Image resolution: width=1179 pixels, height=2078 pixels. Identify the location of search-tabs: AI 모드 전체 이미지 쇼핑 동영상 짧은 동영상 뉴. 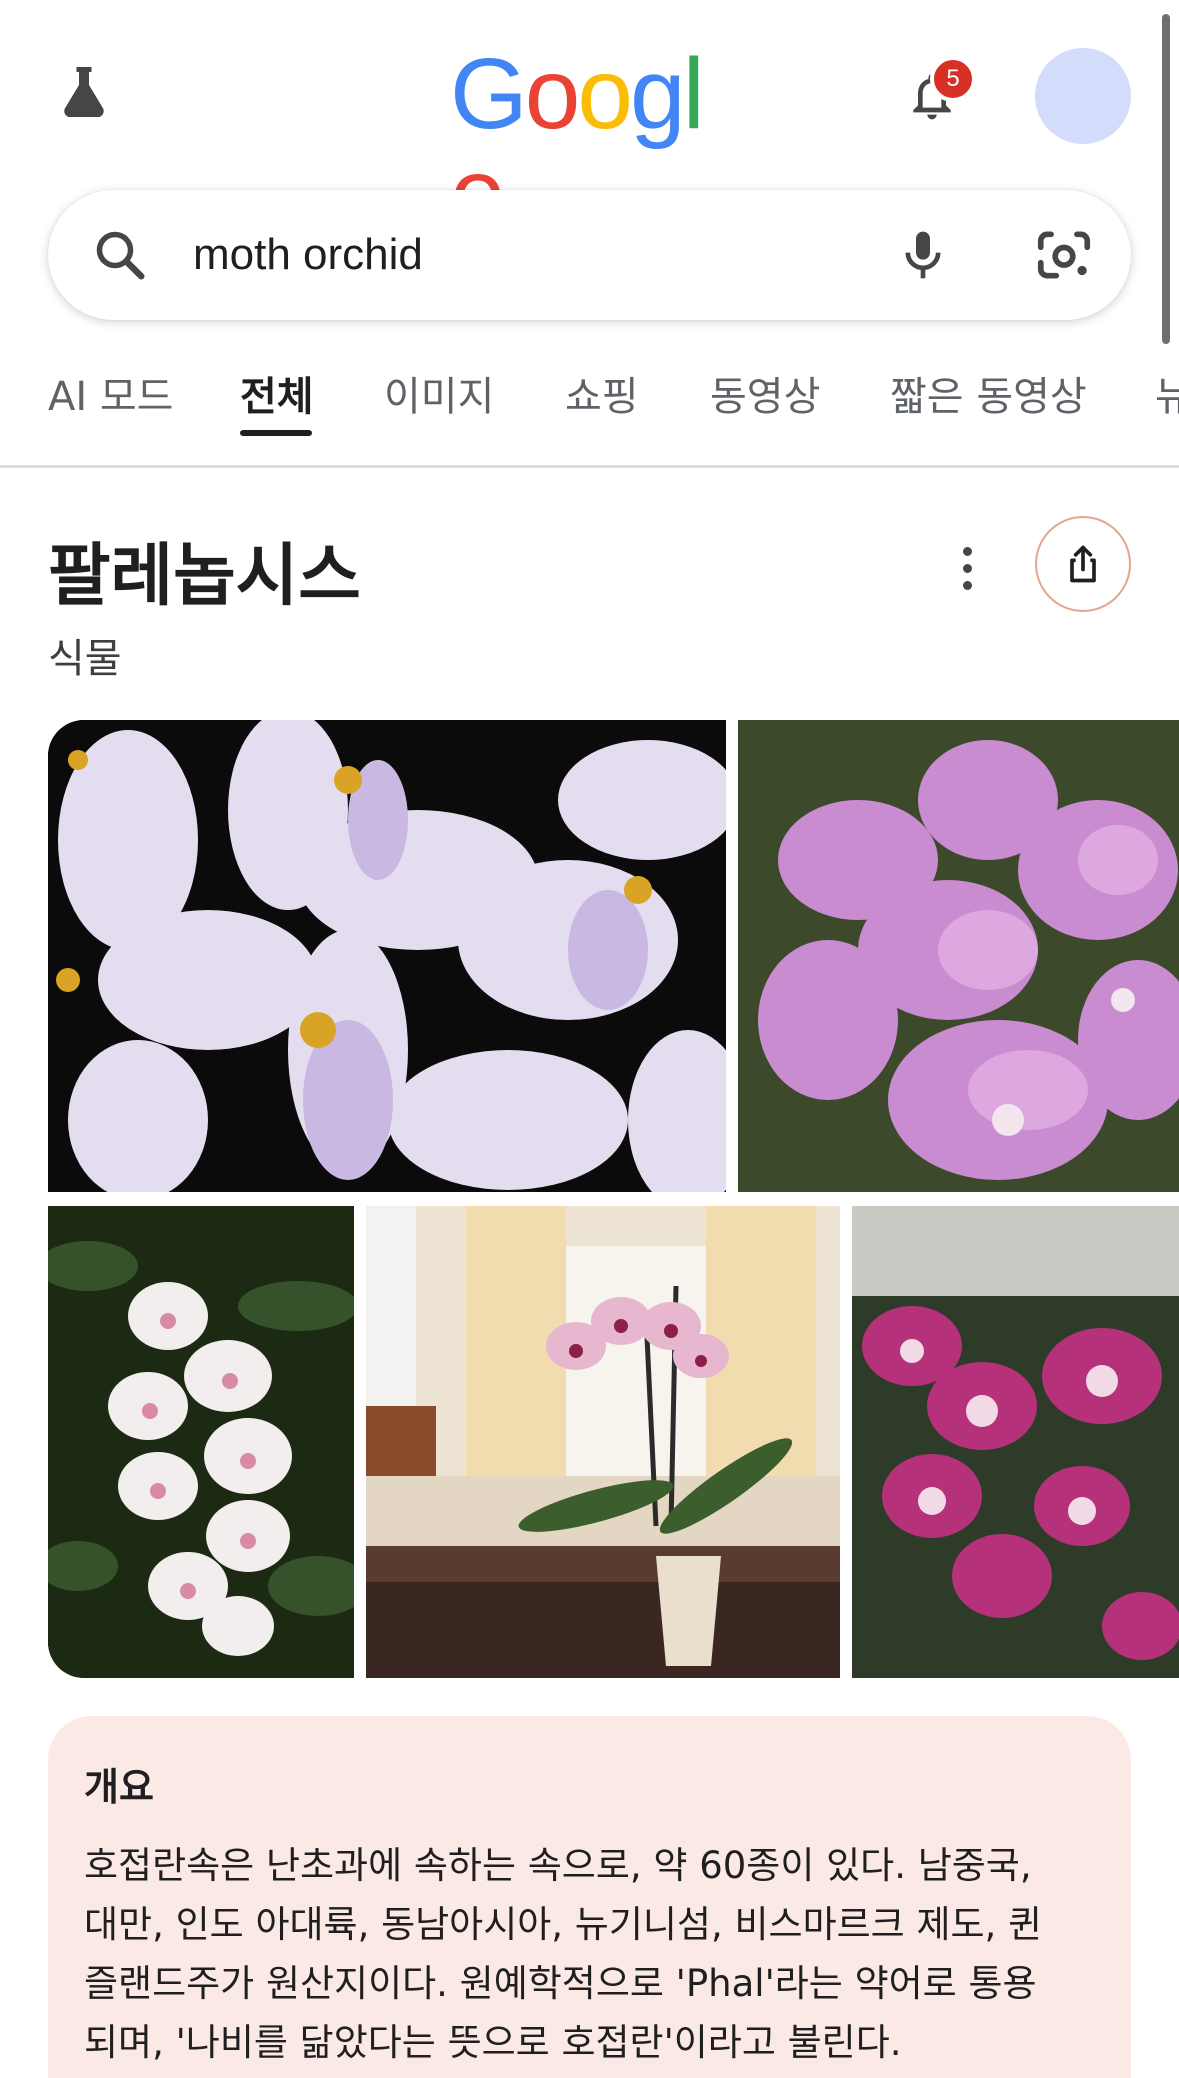
(589, 409).